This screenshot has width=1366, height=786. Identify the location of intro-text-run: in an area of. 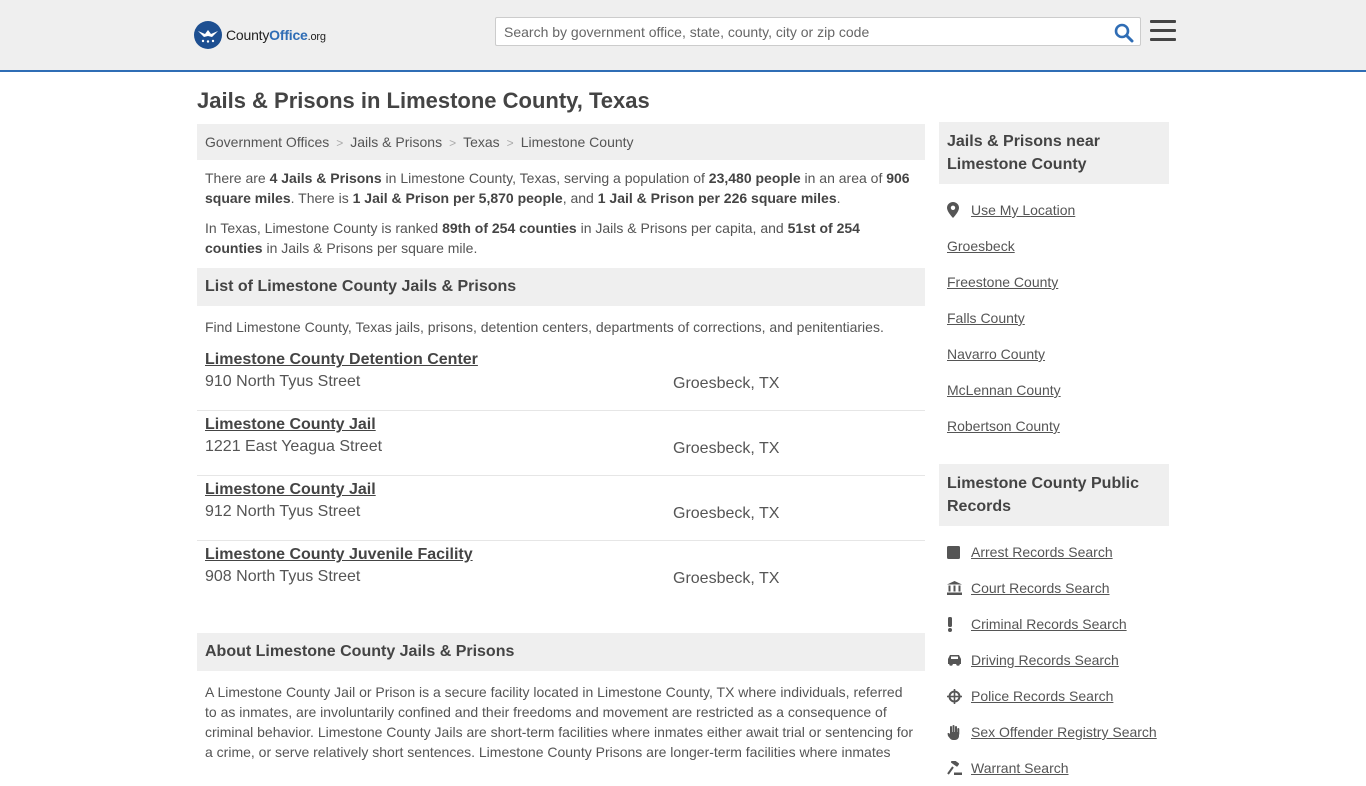
(843, 178).